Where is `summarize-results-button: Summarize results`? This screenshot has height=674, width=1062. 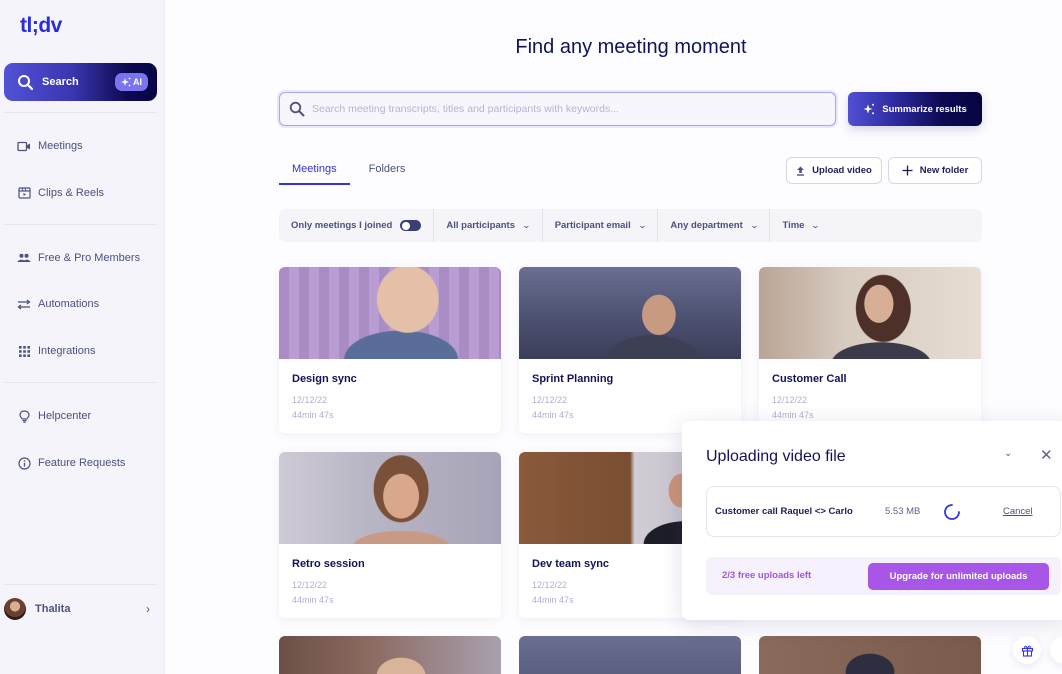 summarize-results-button: Summarize results is located at coordinates (915, 109).